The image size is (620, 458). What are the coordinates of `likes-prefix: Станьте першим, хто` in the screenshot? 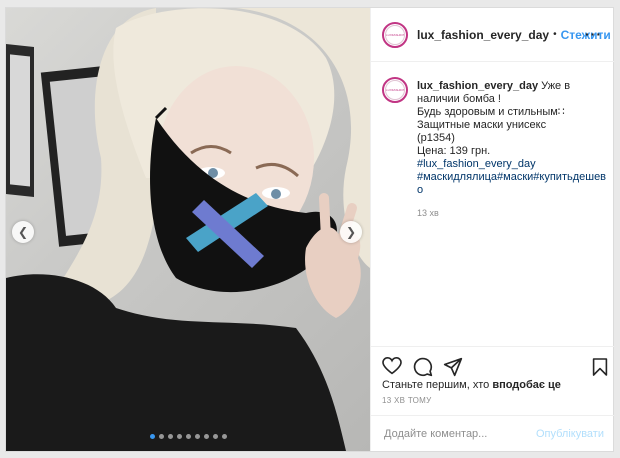 It's located at (437, 385).